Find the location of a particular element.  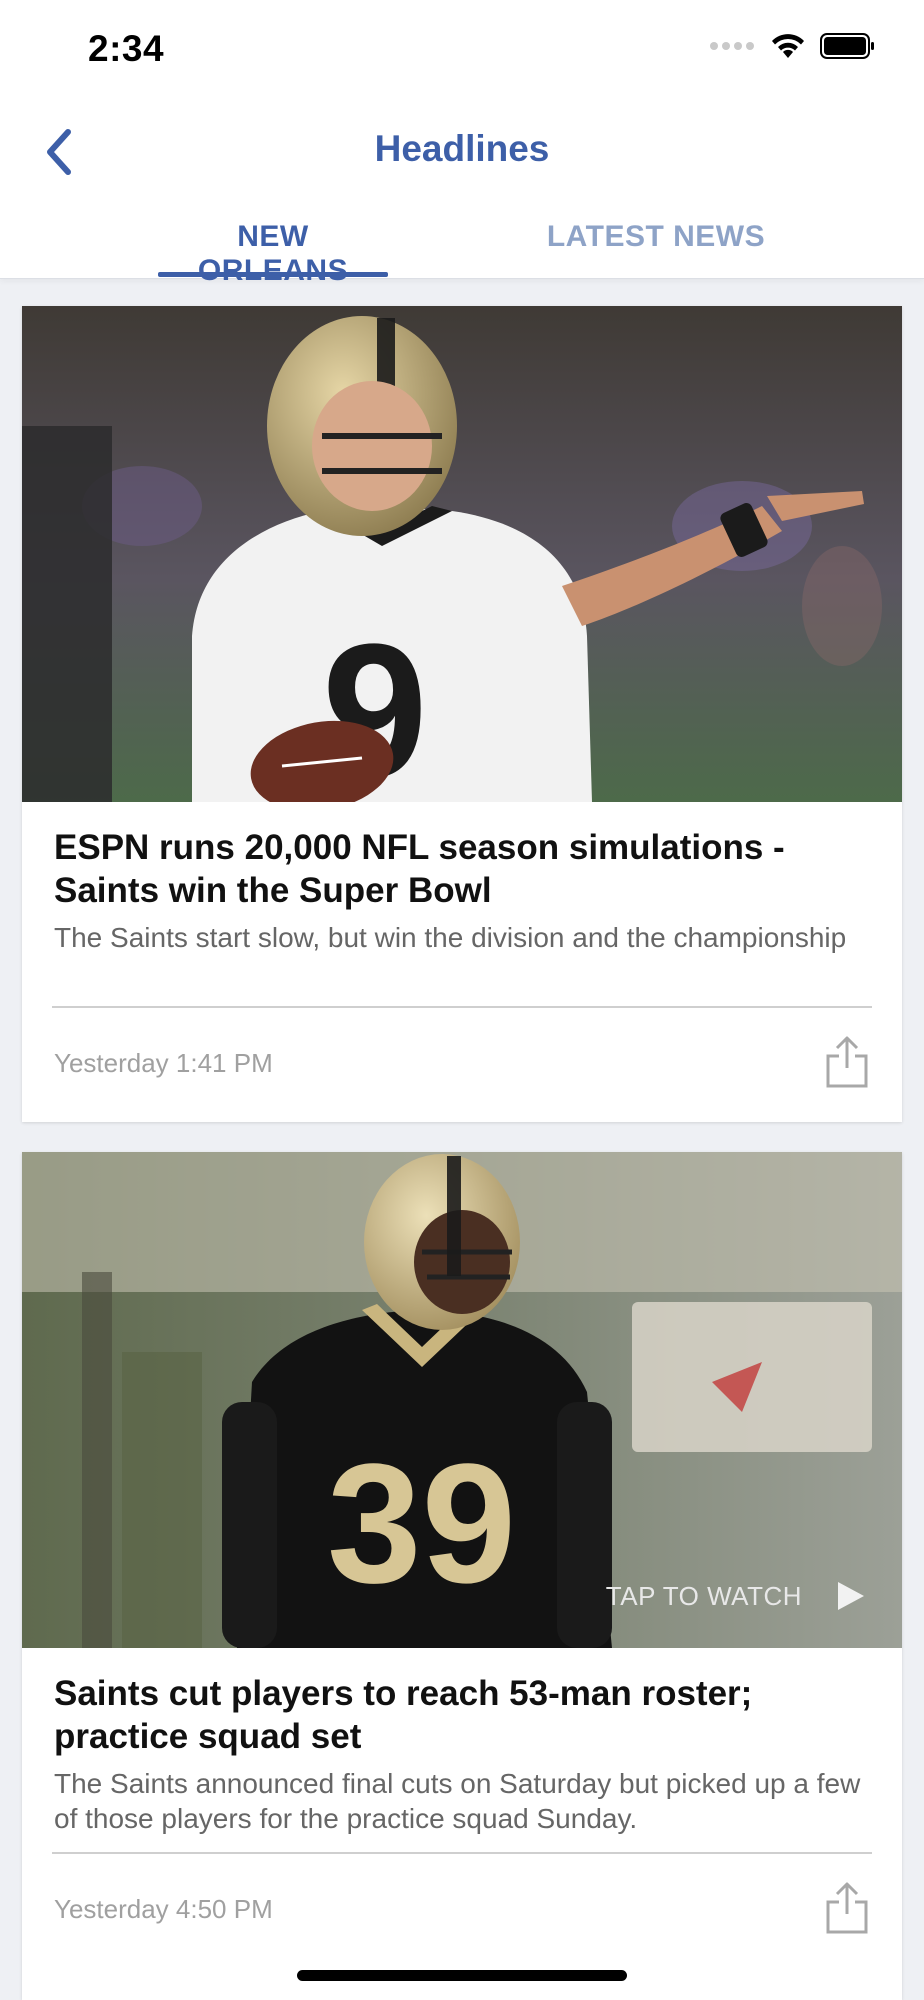

page-title: Headlines is located at coordinates (462, 148).